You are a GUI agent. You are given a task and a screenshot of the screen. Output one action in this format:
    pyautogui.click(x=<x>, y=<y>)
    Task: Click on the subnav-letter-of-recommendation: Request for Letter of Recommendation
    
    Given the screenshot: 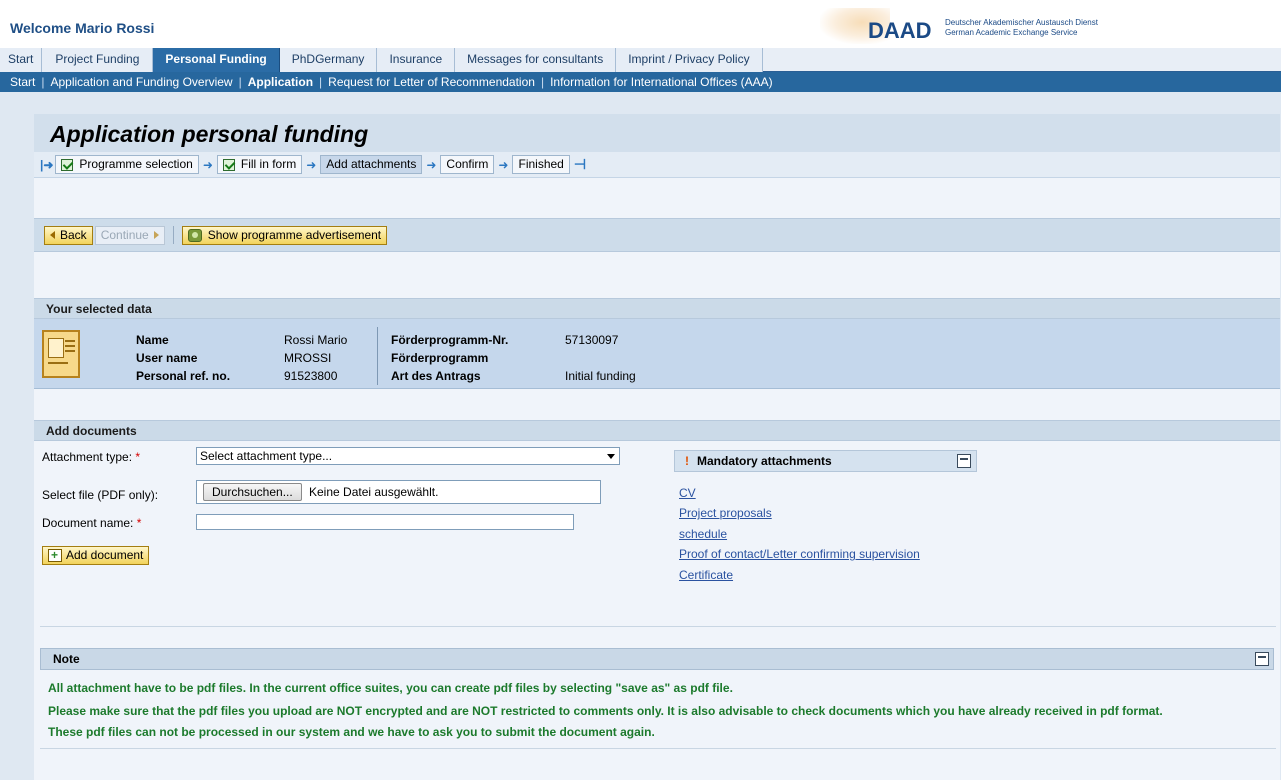 What is the action you would take?
    pyautogui.click(x=431, y=82)
    